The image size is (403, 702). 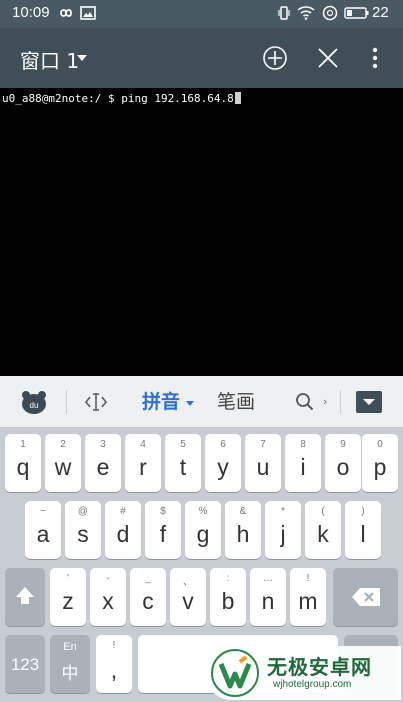 I want to click on key-label: w, so click(x=63, y=467).